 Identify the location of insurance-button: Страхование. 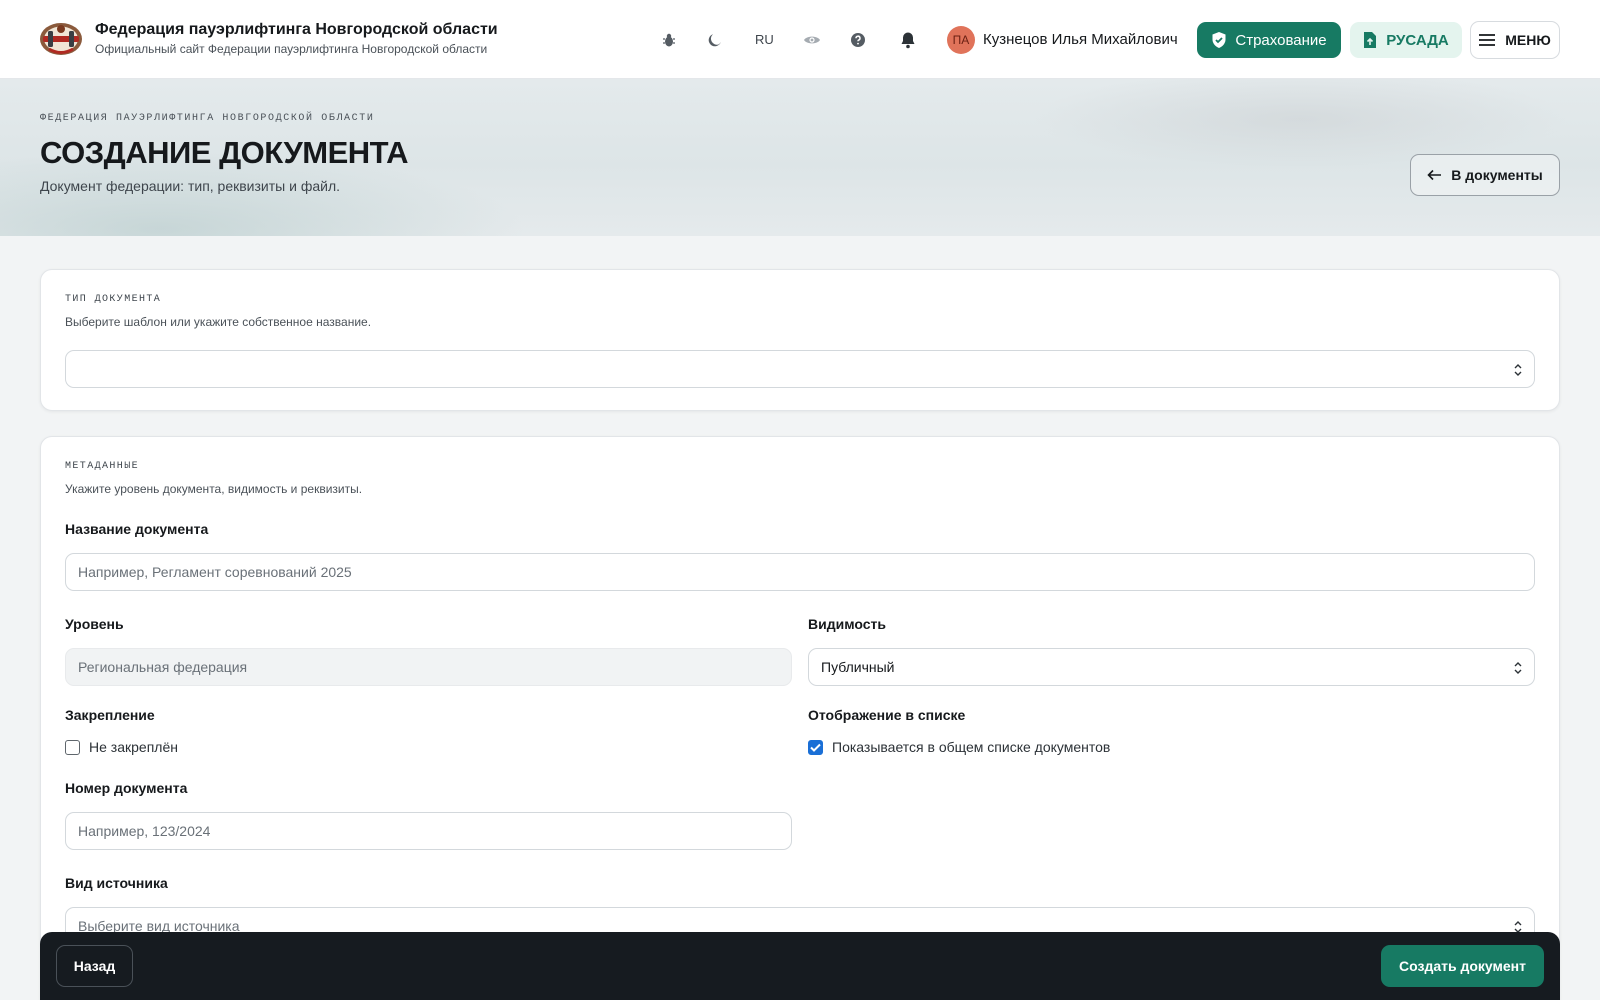
(1269, 40).